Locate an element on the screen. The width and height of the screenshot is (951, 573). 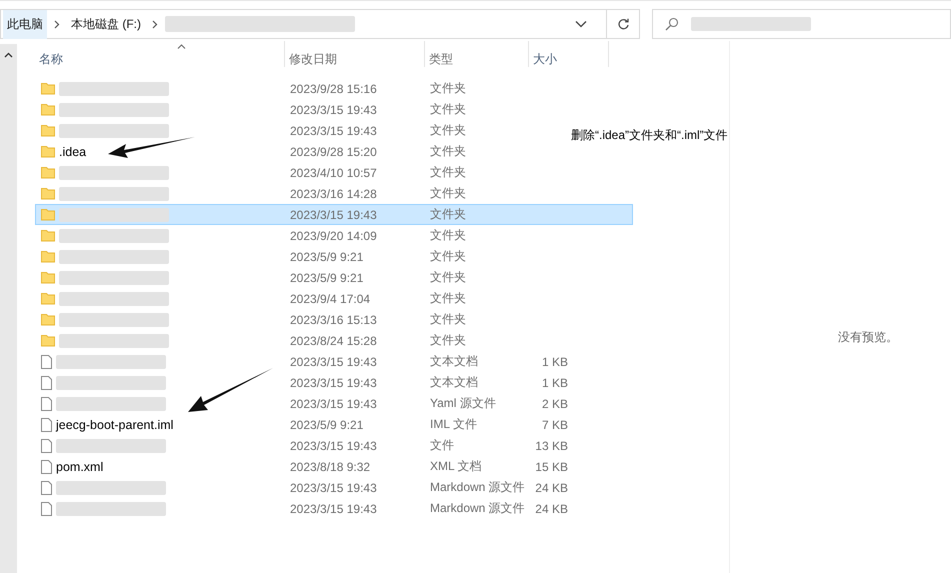
file-row: 2023/4/10 10:57 文件夹 is located at coordinates (305, 172).